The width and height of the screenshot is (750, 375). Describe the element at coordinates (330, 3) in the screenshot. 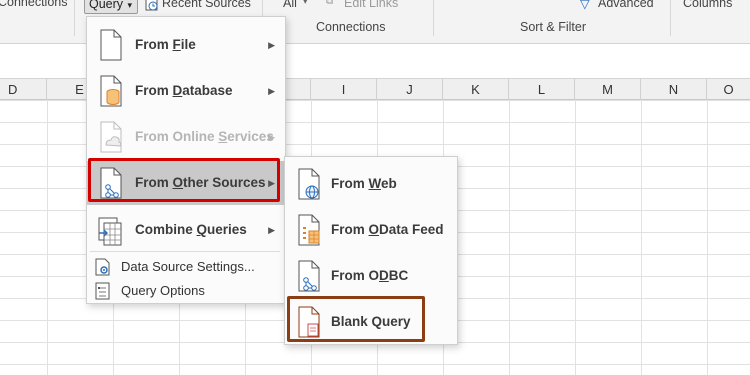

I see `edit-links-icon: ⧉` at that location.